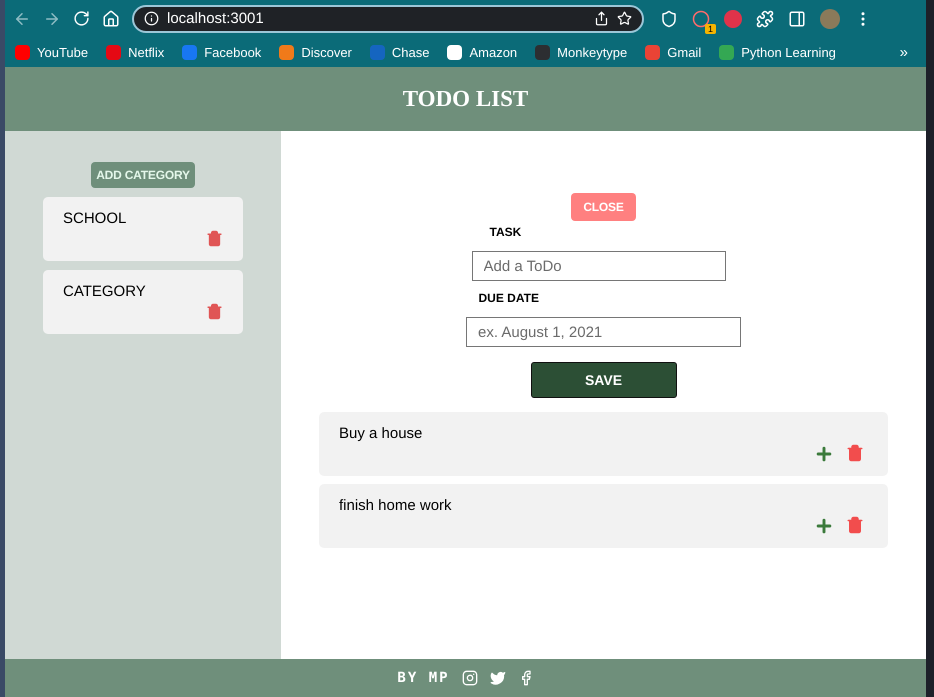 This screenshot has height=697, width=934. Describe the element at coordinates (315, 52) in the screenshot. I see `bookmark-link: Discover` at that location.